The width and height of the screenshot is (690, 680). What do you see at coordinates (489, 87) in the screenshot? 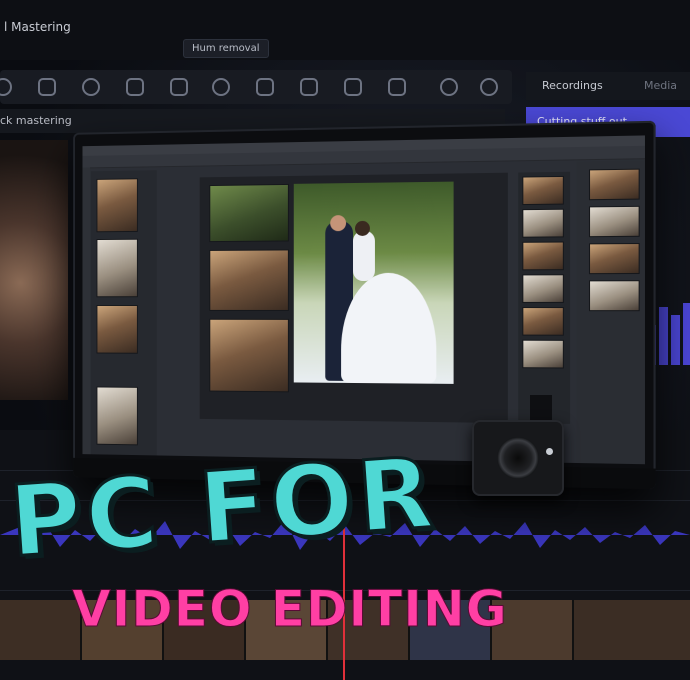
I see `zoom-out-icon` at bounding box center [489, 87].